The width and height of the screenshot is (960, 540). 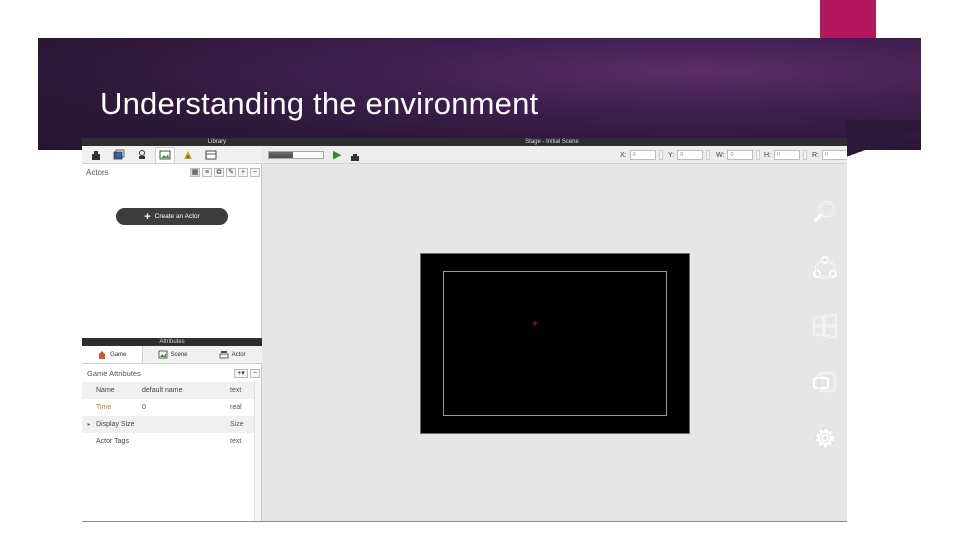 I want to click on banner-slant, so click(x=883, y=140).